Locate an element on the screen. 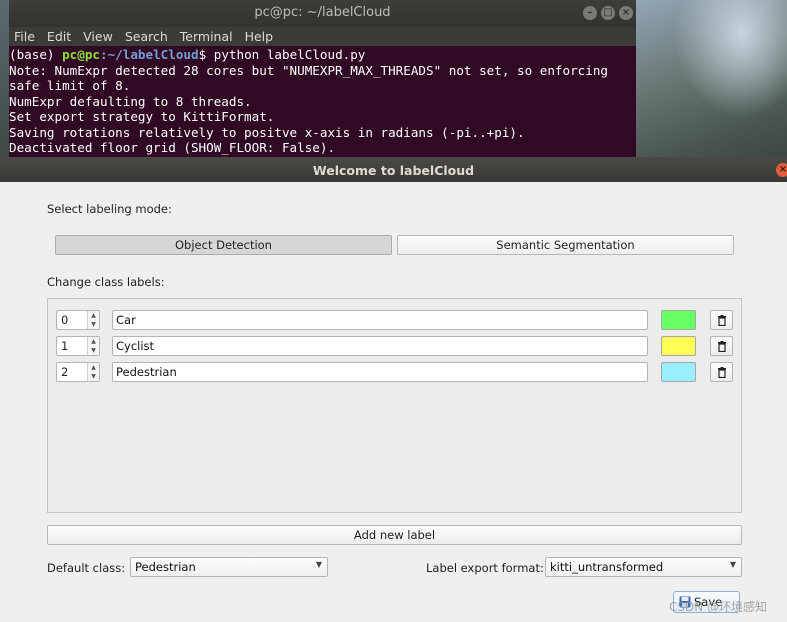 This screenshot has height=622, width=787. terminal-line: Set export strategy to KittiFormat. is located at coordinates (142, 116).